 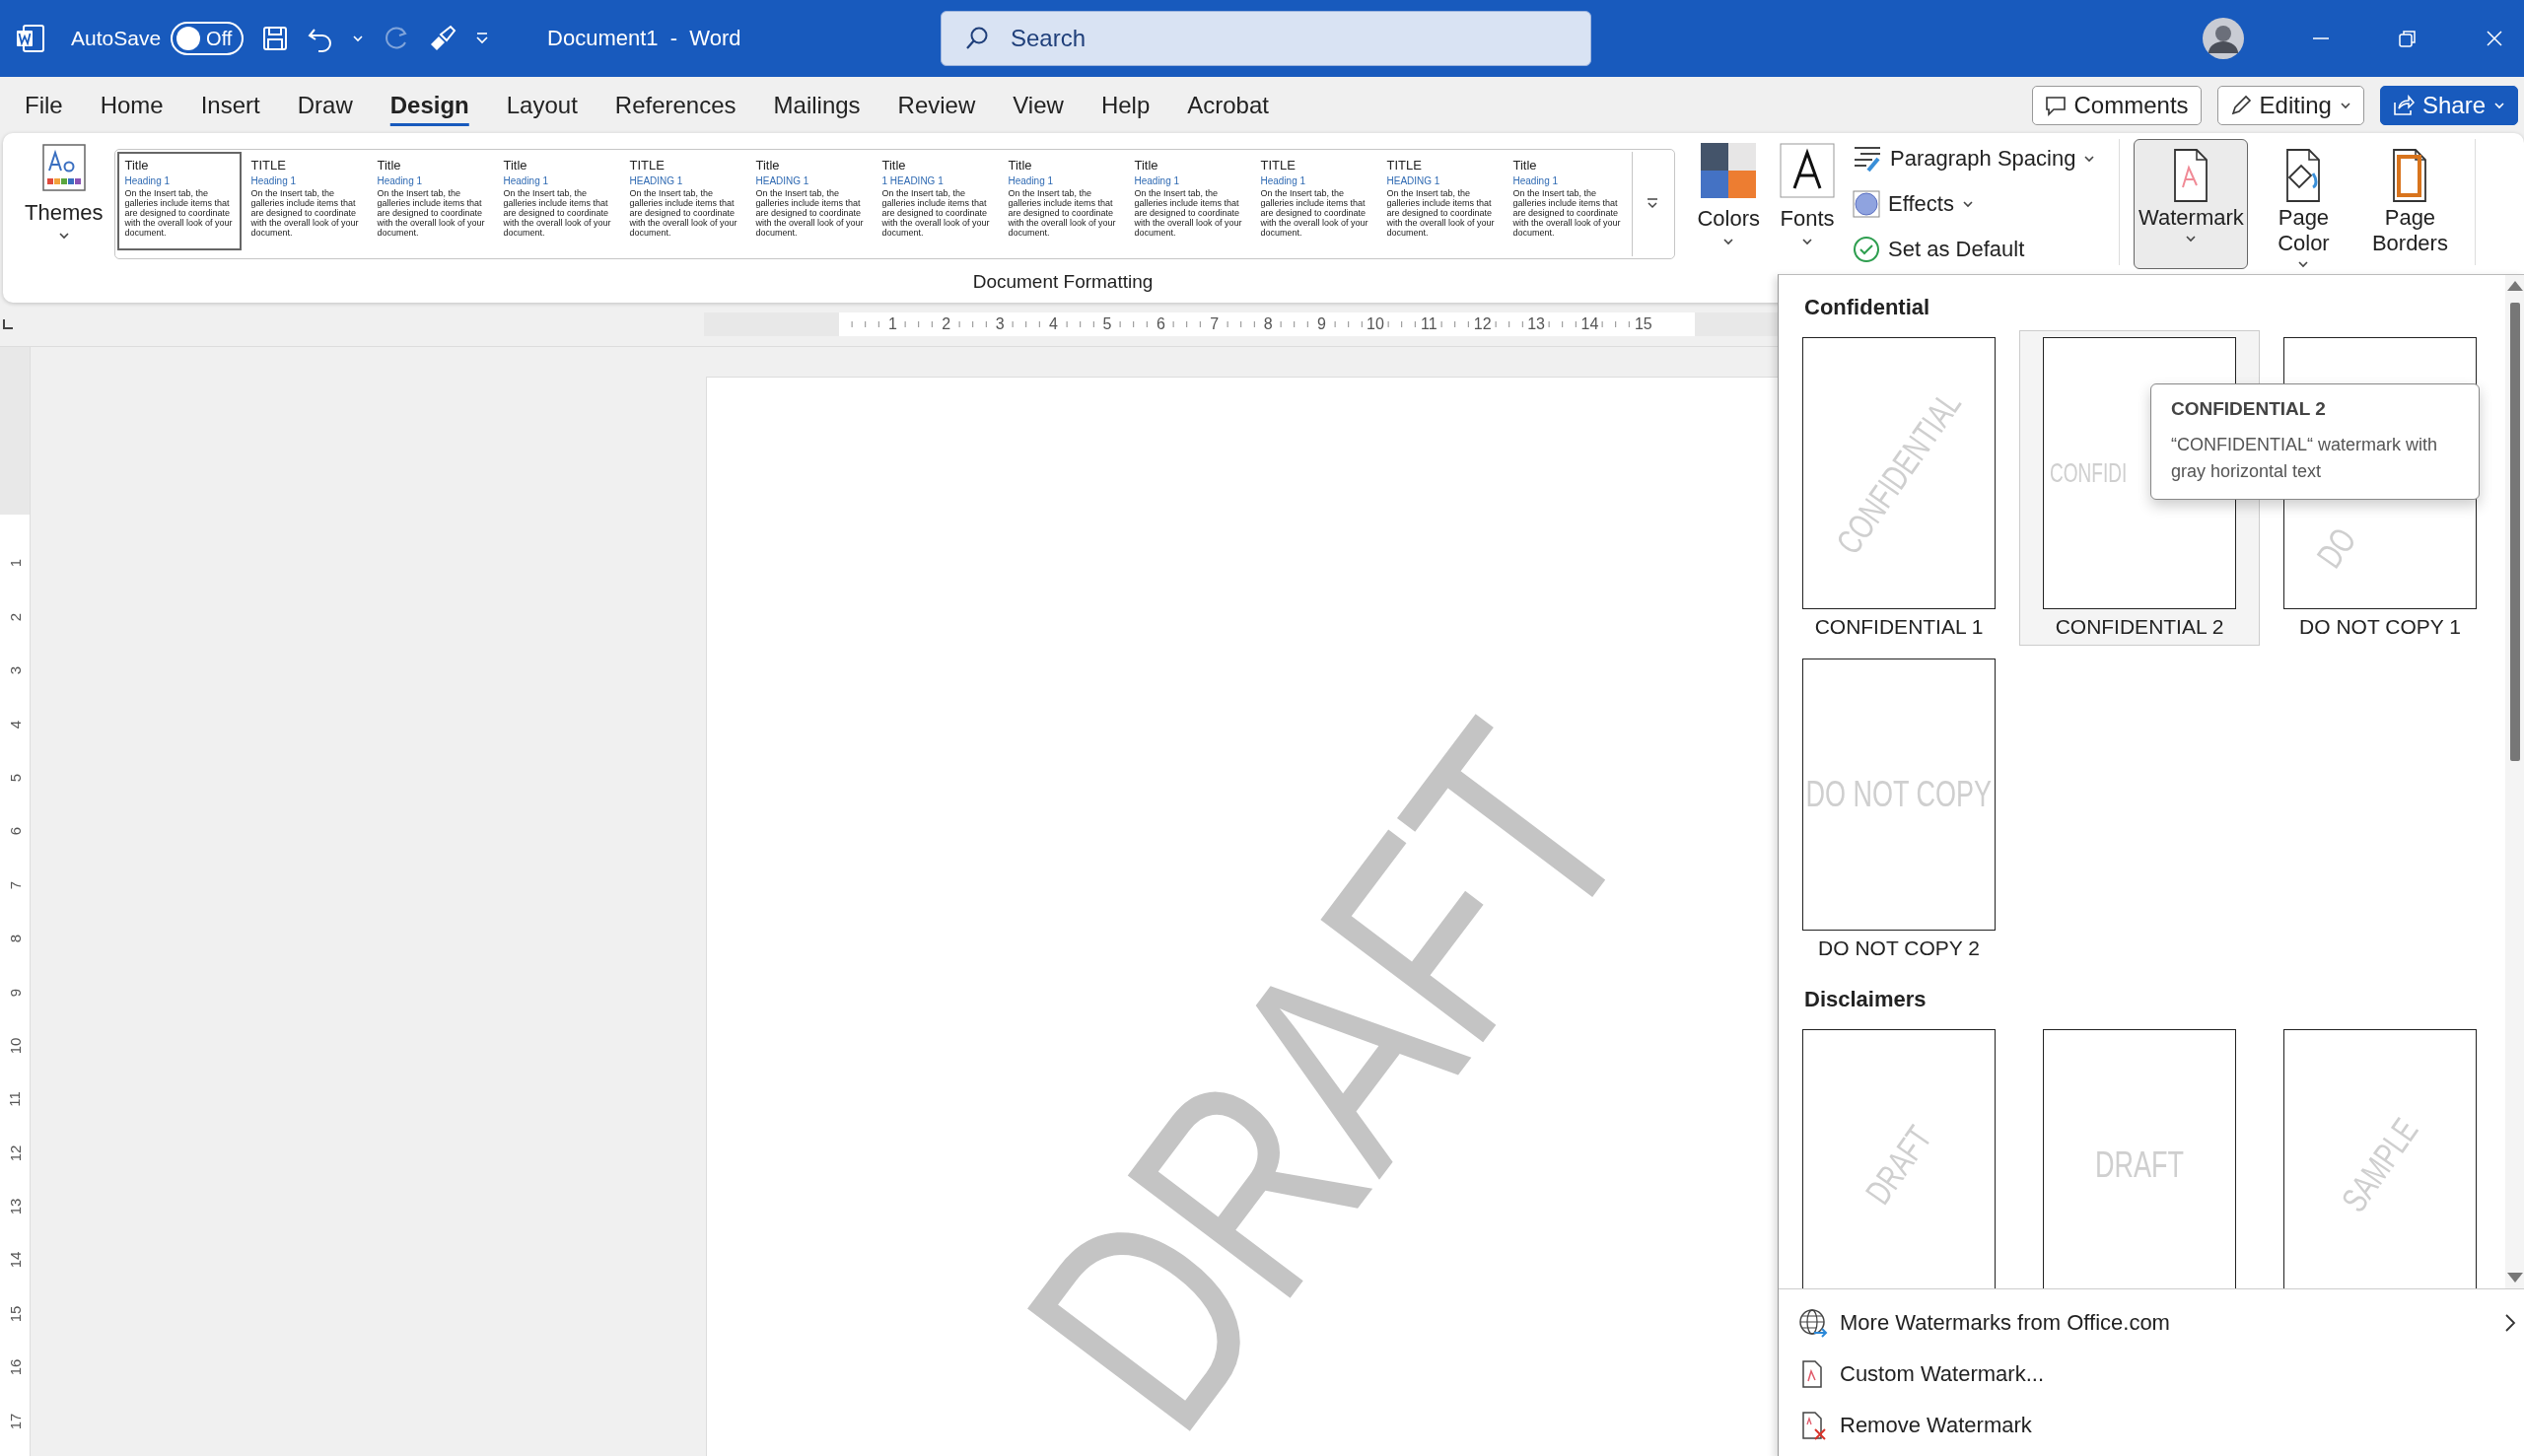 I want to click on ruler-number: 17, so click(x=15, y=1421).